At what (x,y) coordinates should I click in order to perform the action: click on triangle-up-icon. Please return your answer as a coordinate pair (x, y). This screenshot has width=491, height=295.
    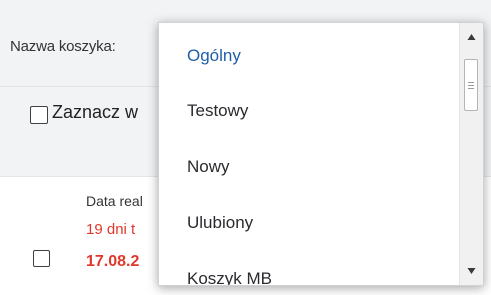
    Looking at the image, I should click on (471, 37).